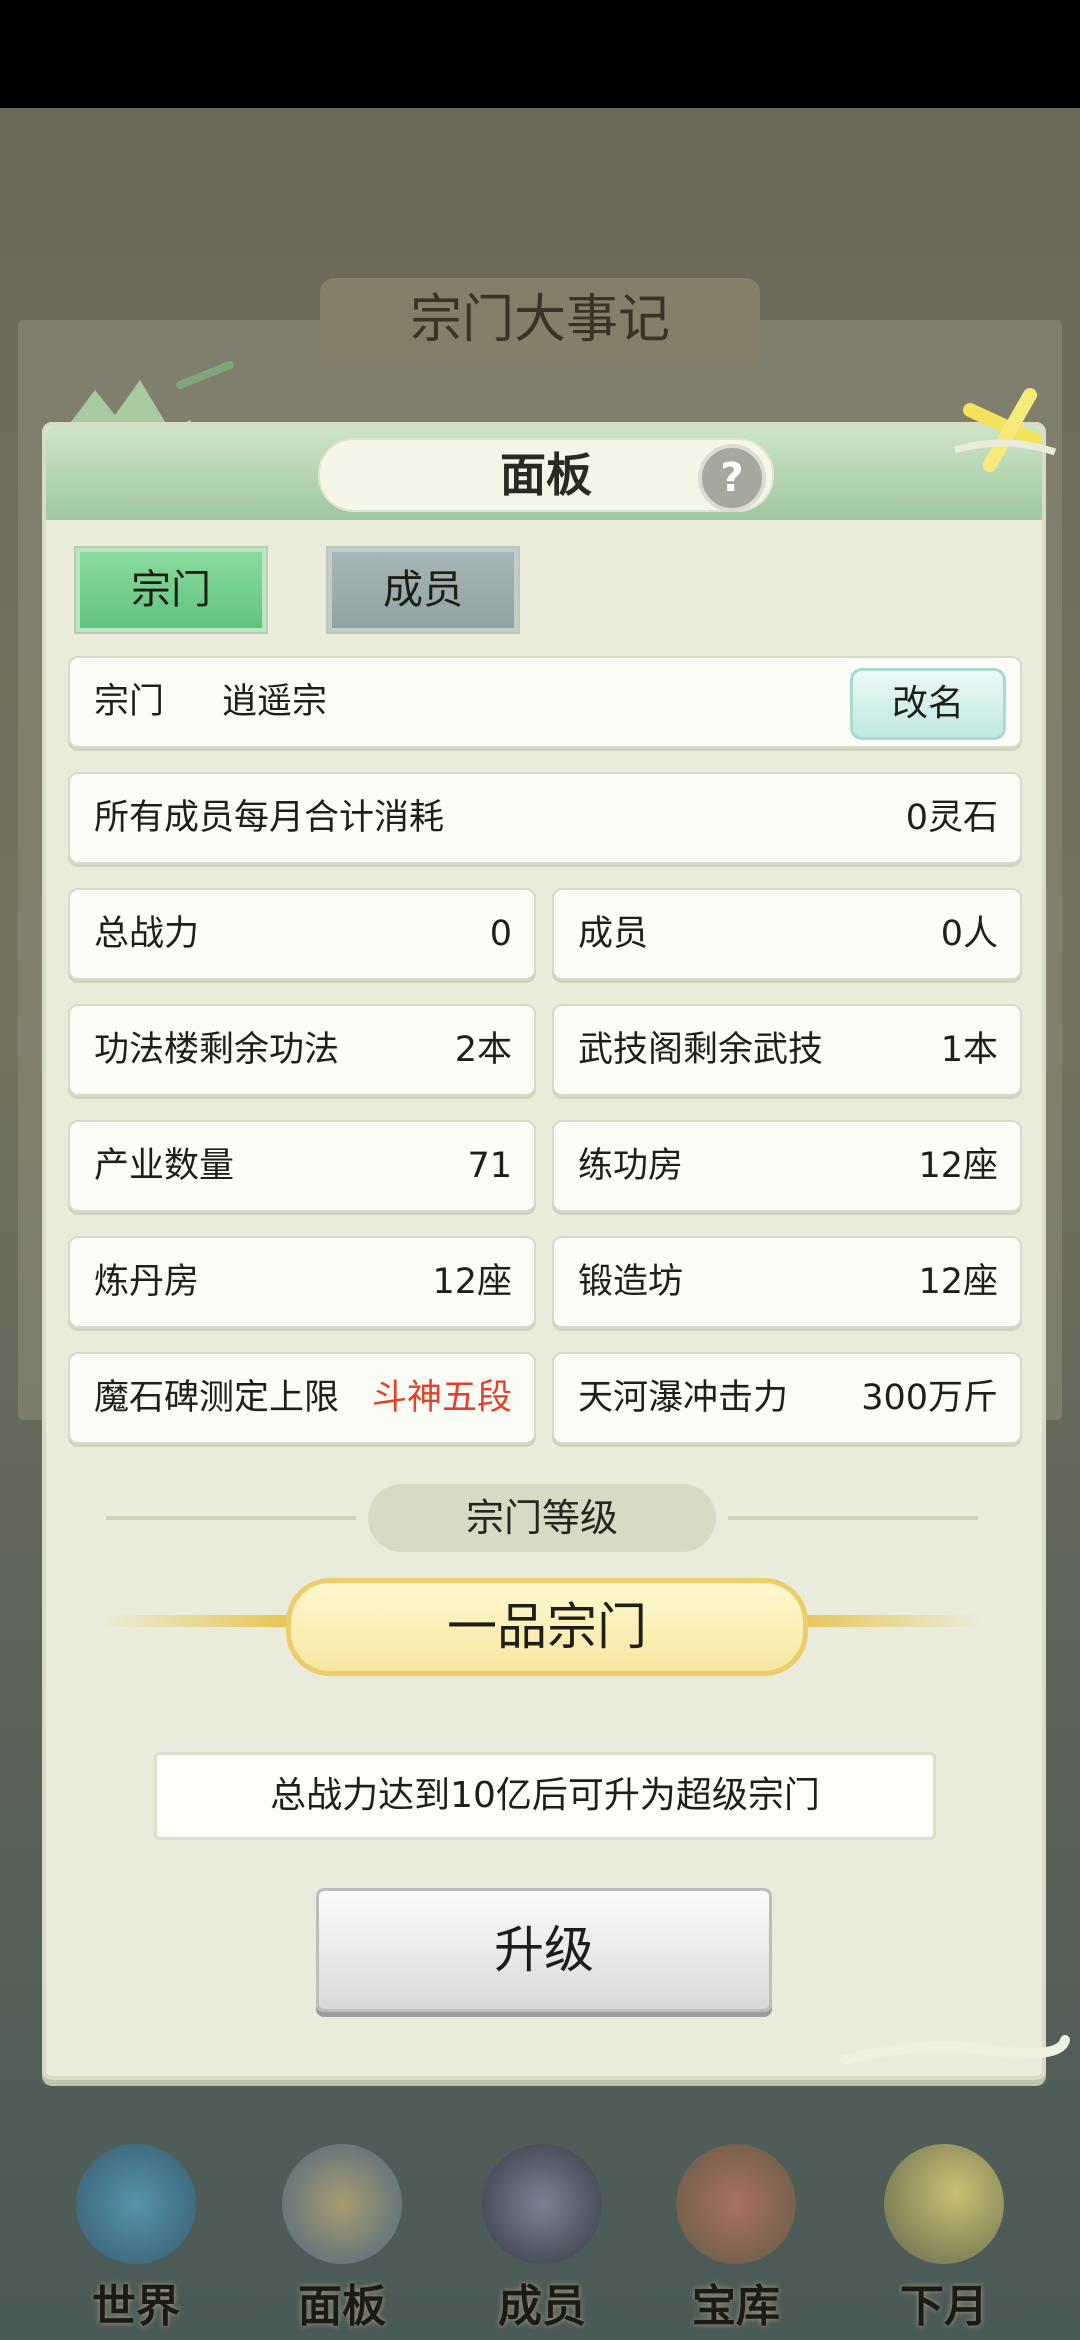  I want to click on bottom-nav: 世界 面板 成员 宝库 下月, so click(540, 2210).